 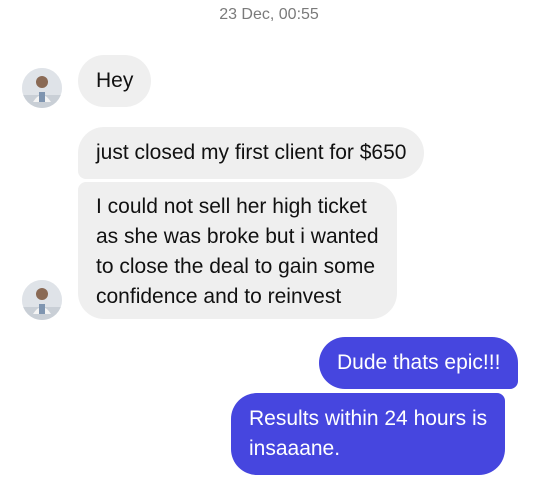 What do you see at coordinates (269, 14) in the screenshot?
I see `message-timestamp: 23 Dec, 00:55` at bounding box center [269, 14].